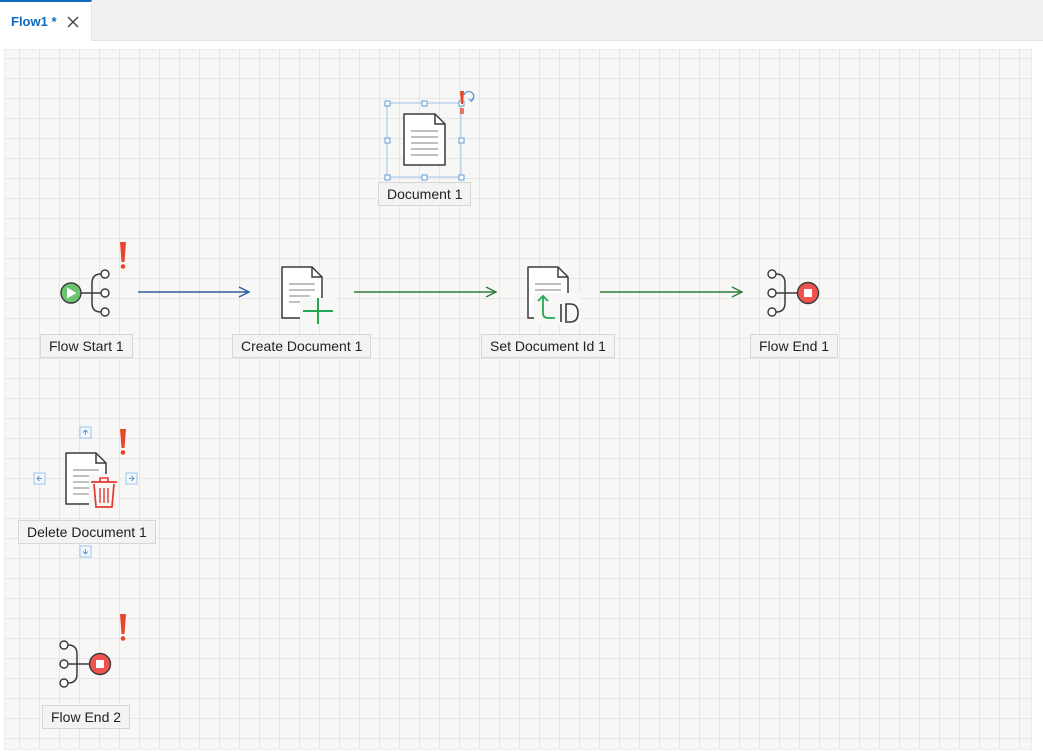 The image size is (1043, 752). What do you see at coordinates (39, 478) in the screenshot?
I see `port-arrow-left` at bounding box center [39, 478].